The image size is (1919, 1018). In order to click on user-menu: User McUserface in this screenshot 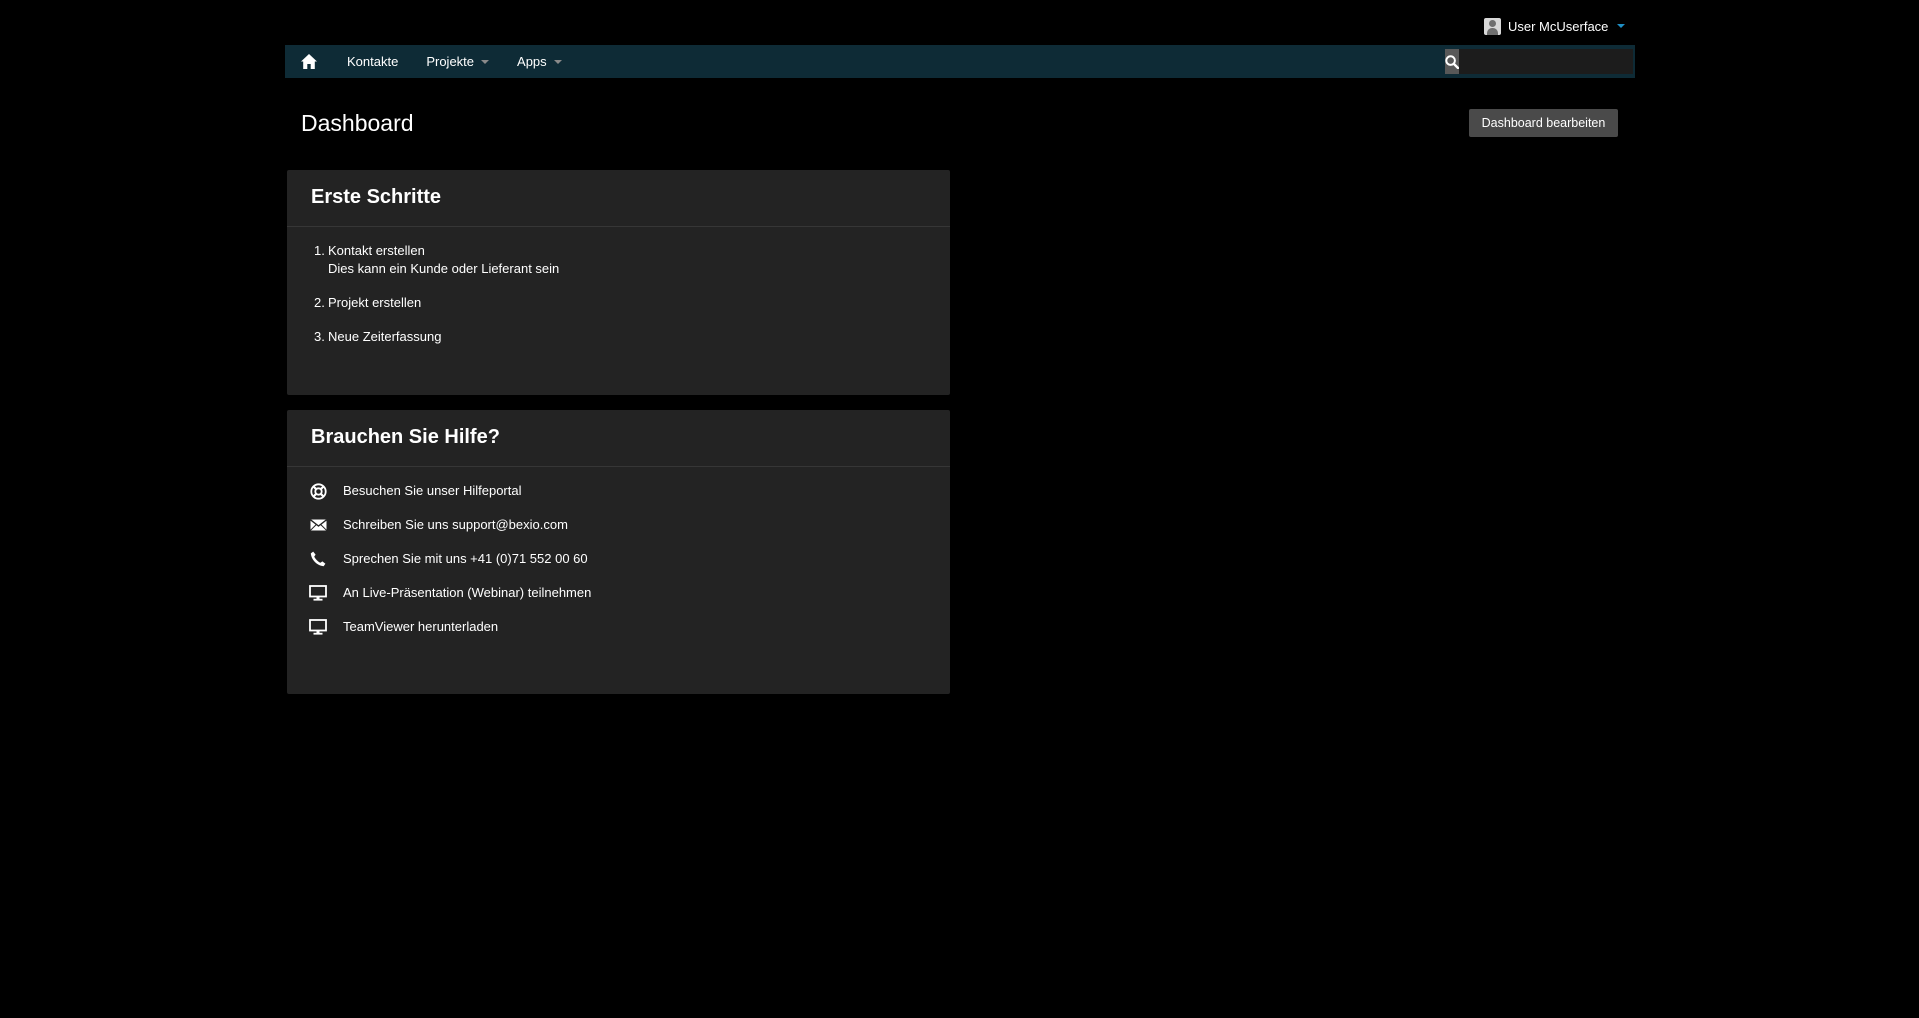, I will do `click(1555, 26)`.